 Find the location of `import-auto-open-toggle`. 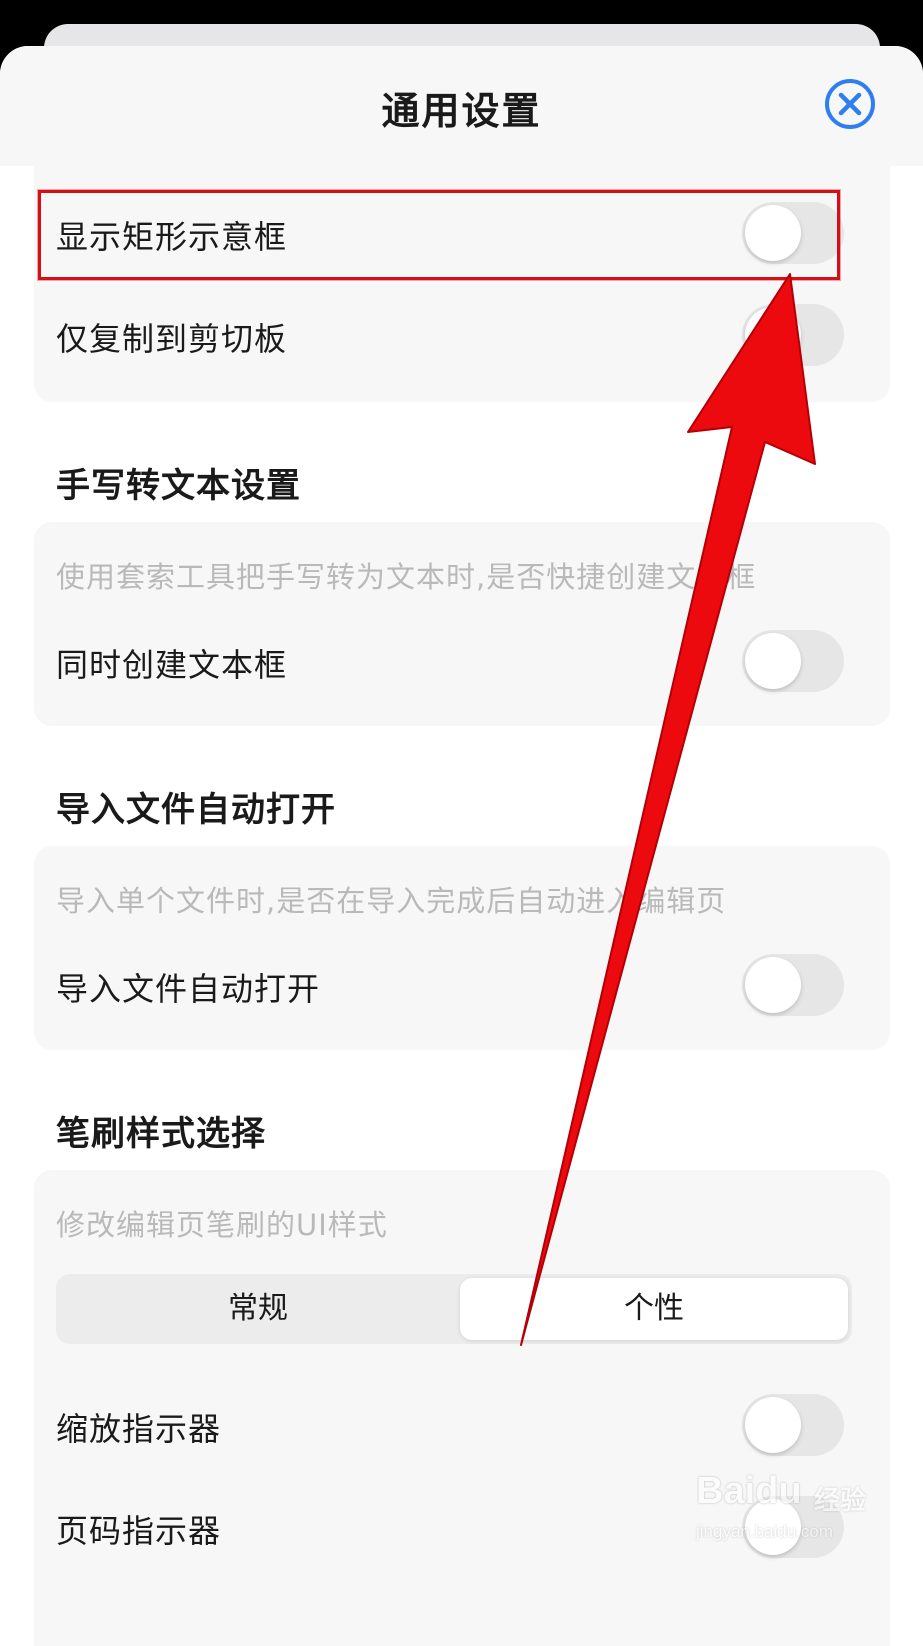

import-auto-open-toggle is located at coordinates (793, 985).